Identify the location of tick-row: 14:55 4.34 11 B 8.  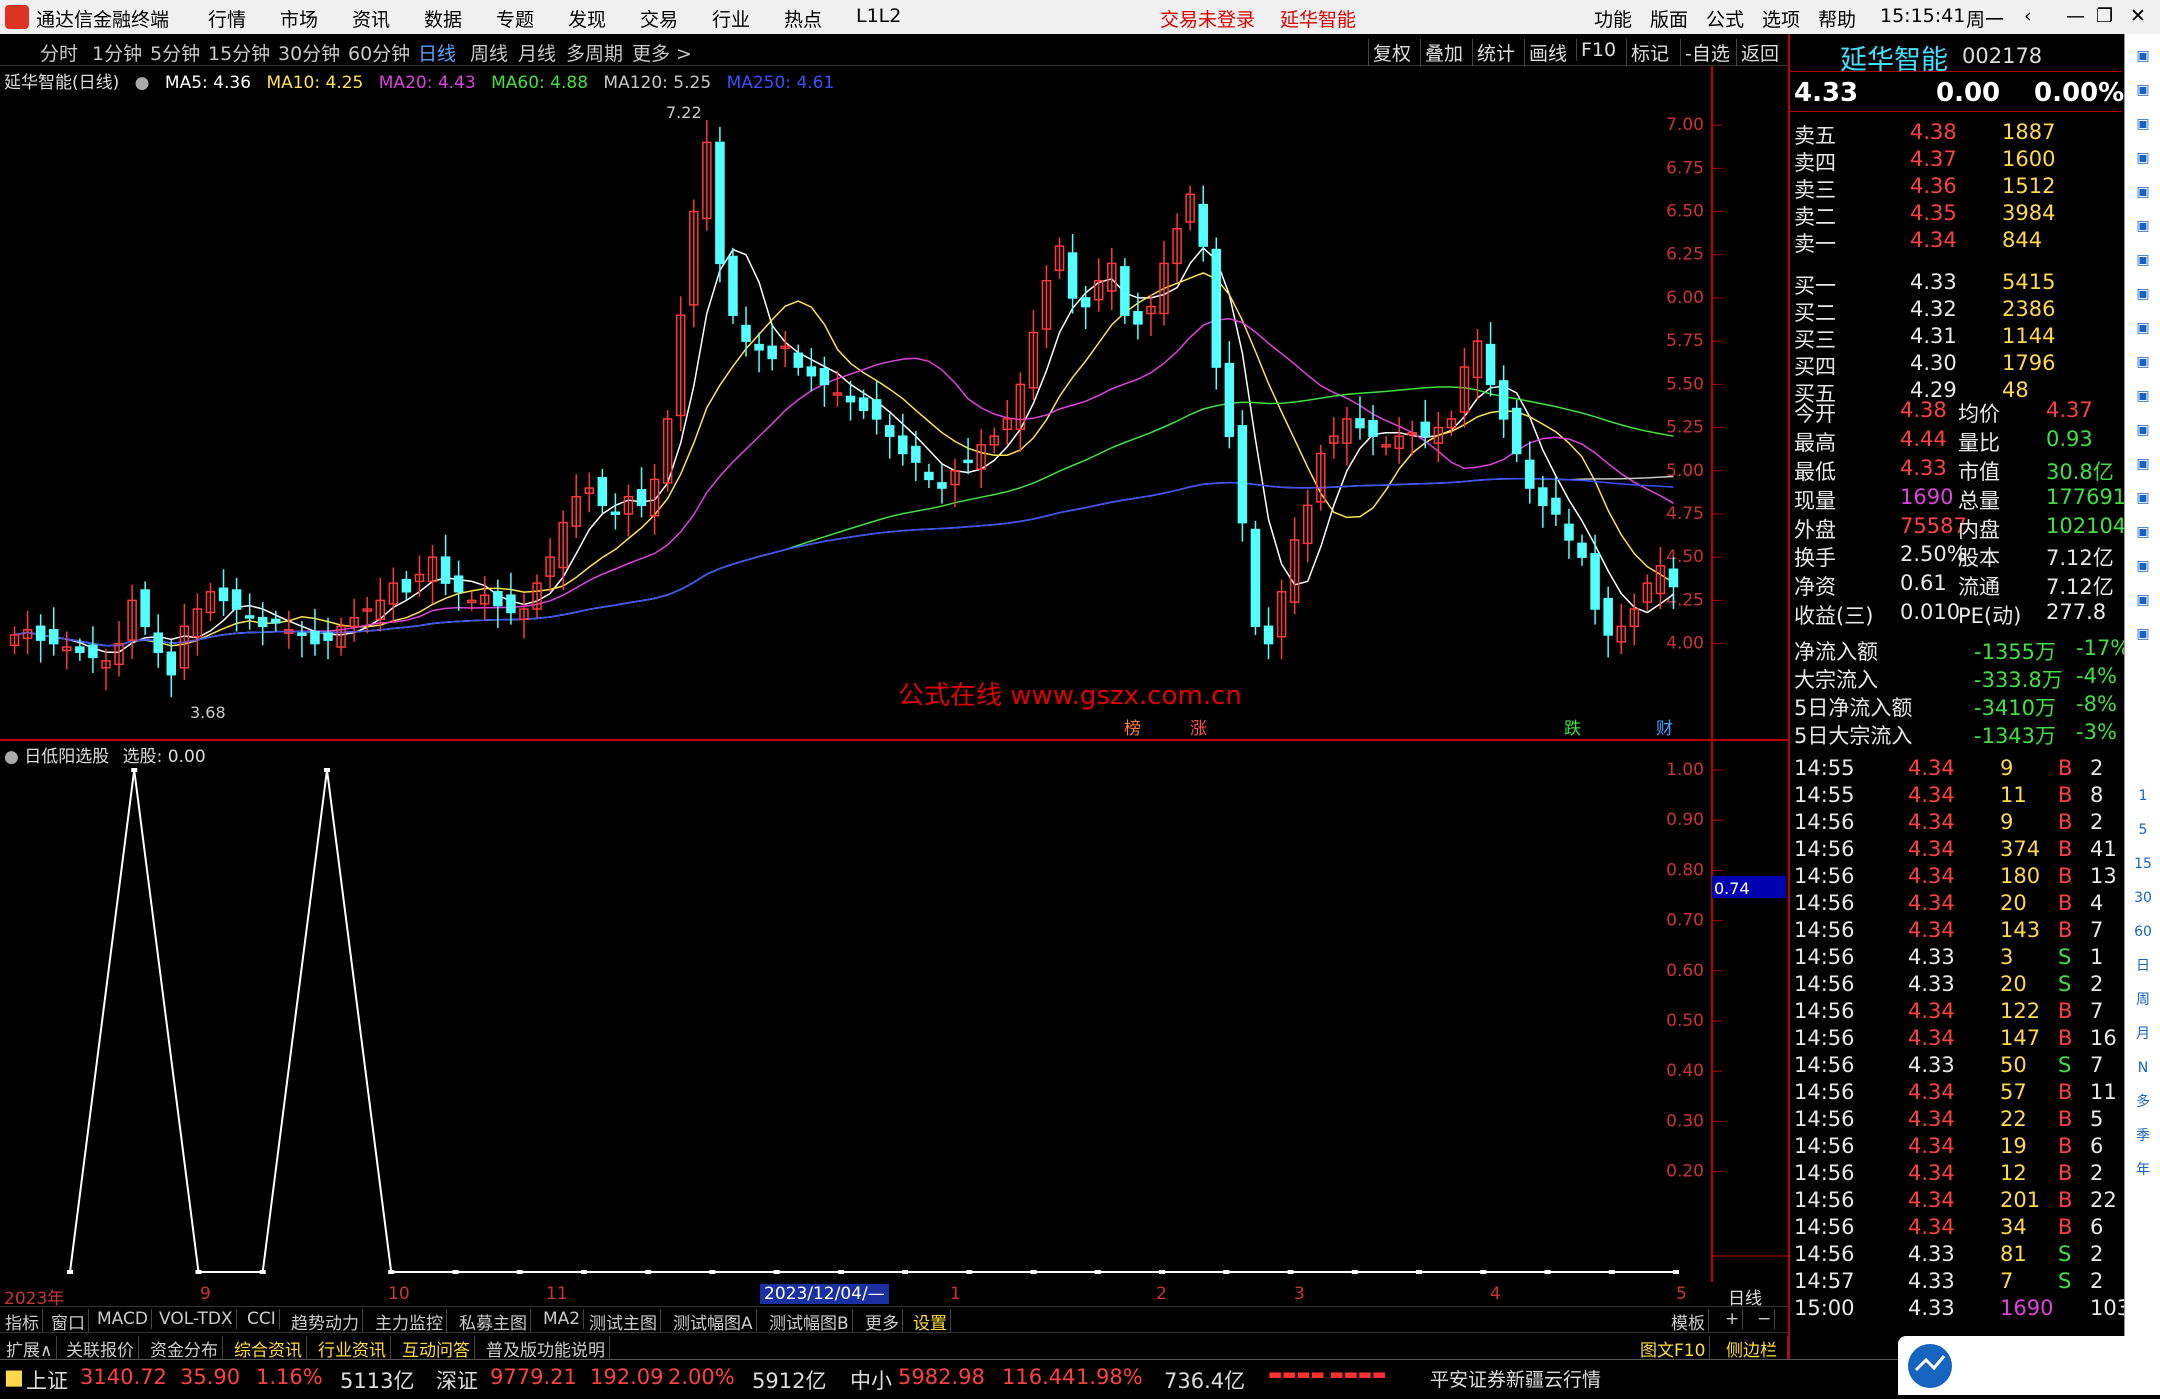
(1956, 796).